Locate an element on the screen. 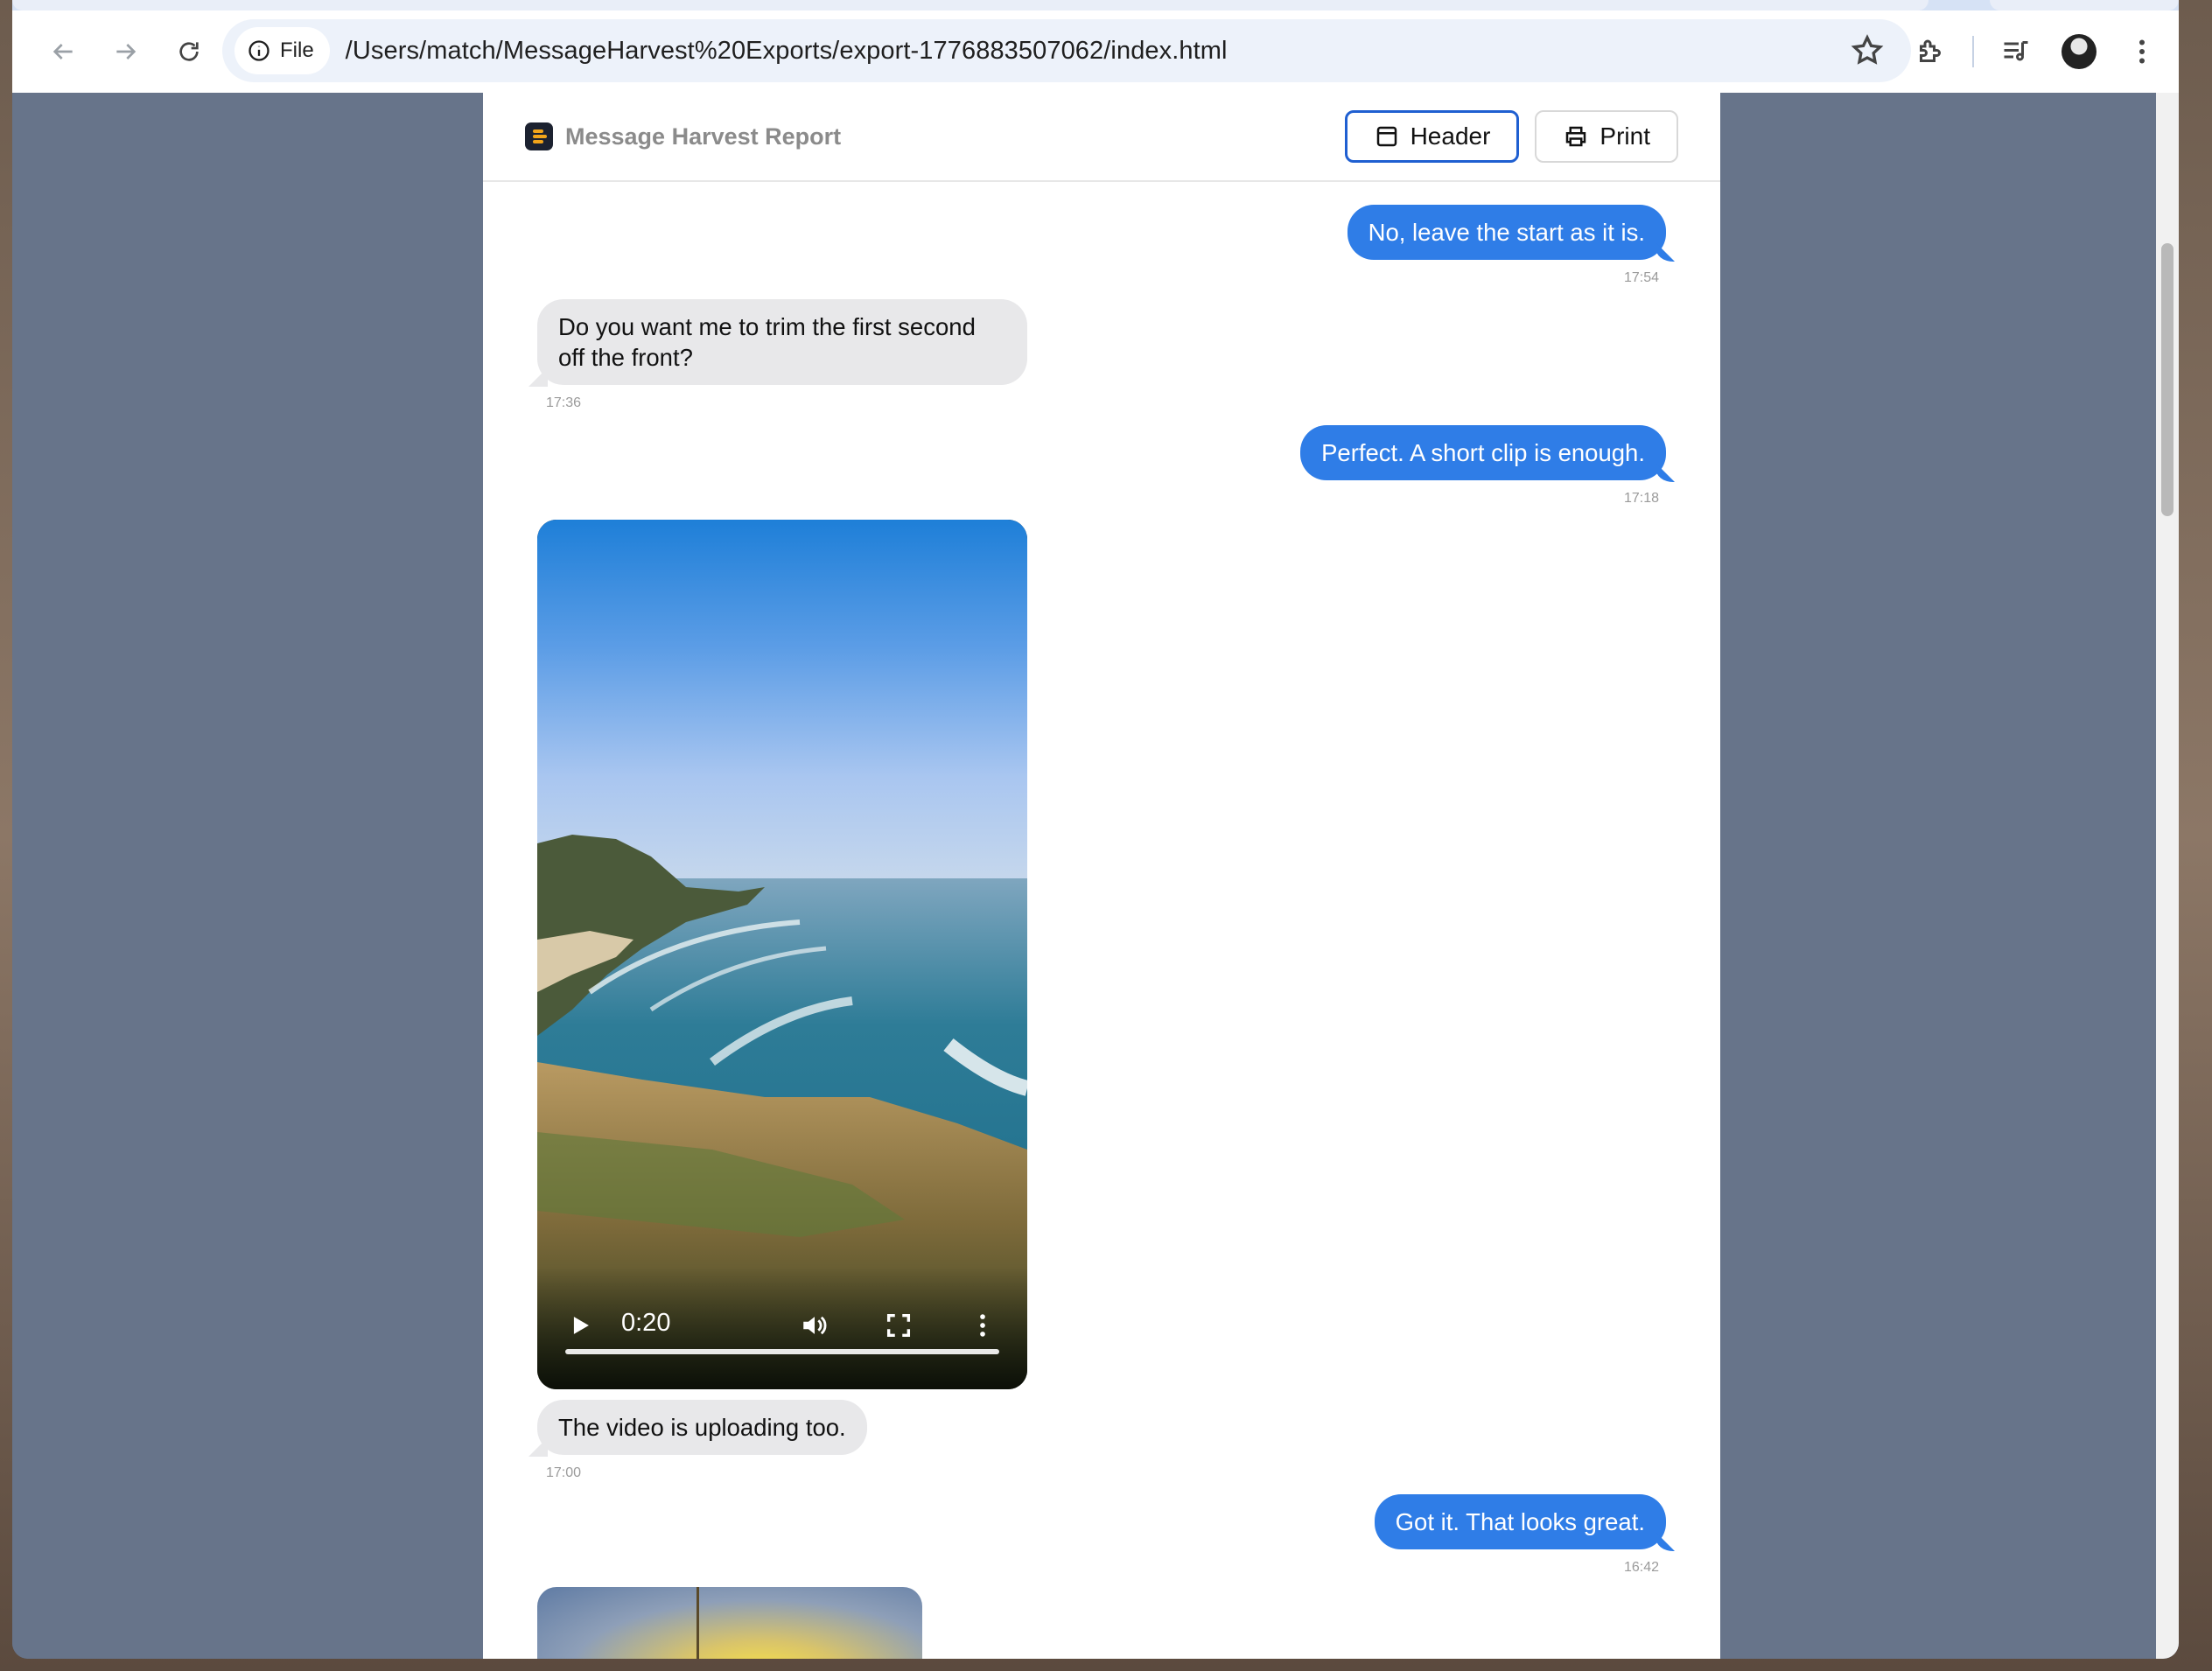 The width and height of the screenshot is (2212, 1671). puzzle-icon is located at coordinates (1930, 50).